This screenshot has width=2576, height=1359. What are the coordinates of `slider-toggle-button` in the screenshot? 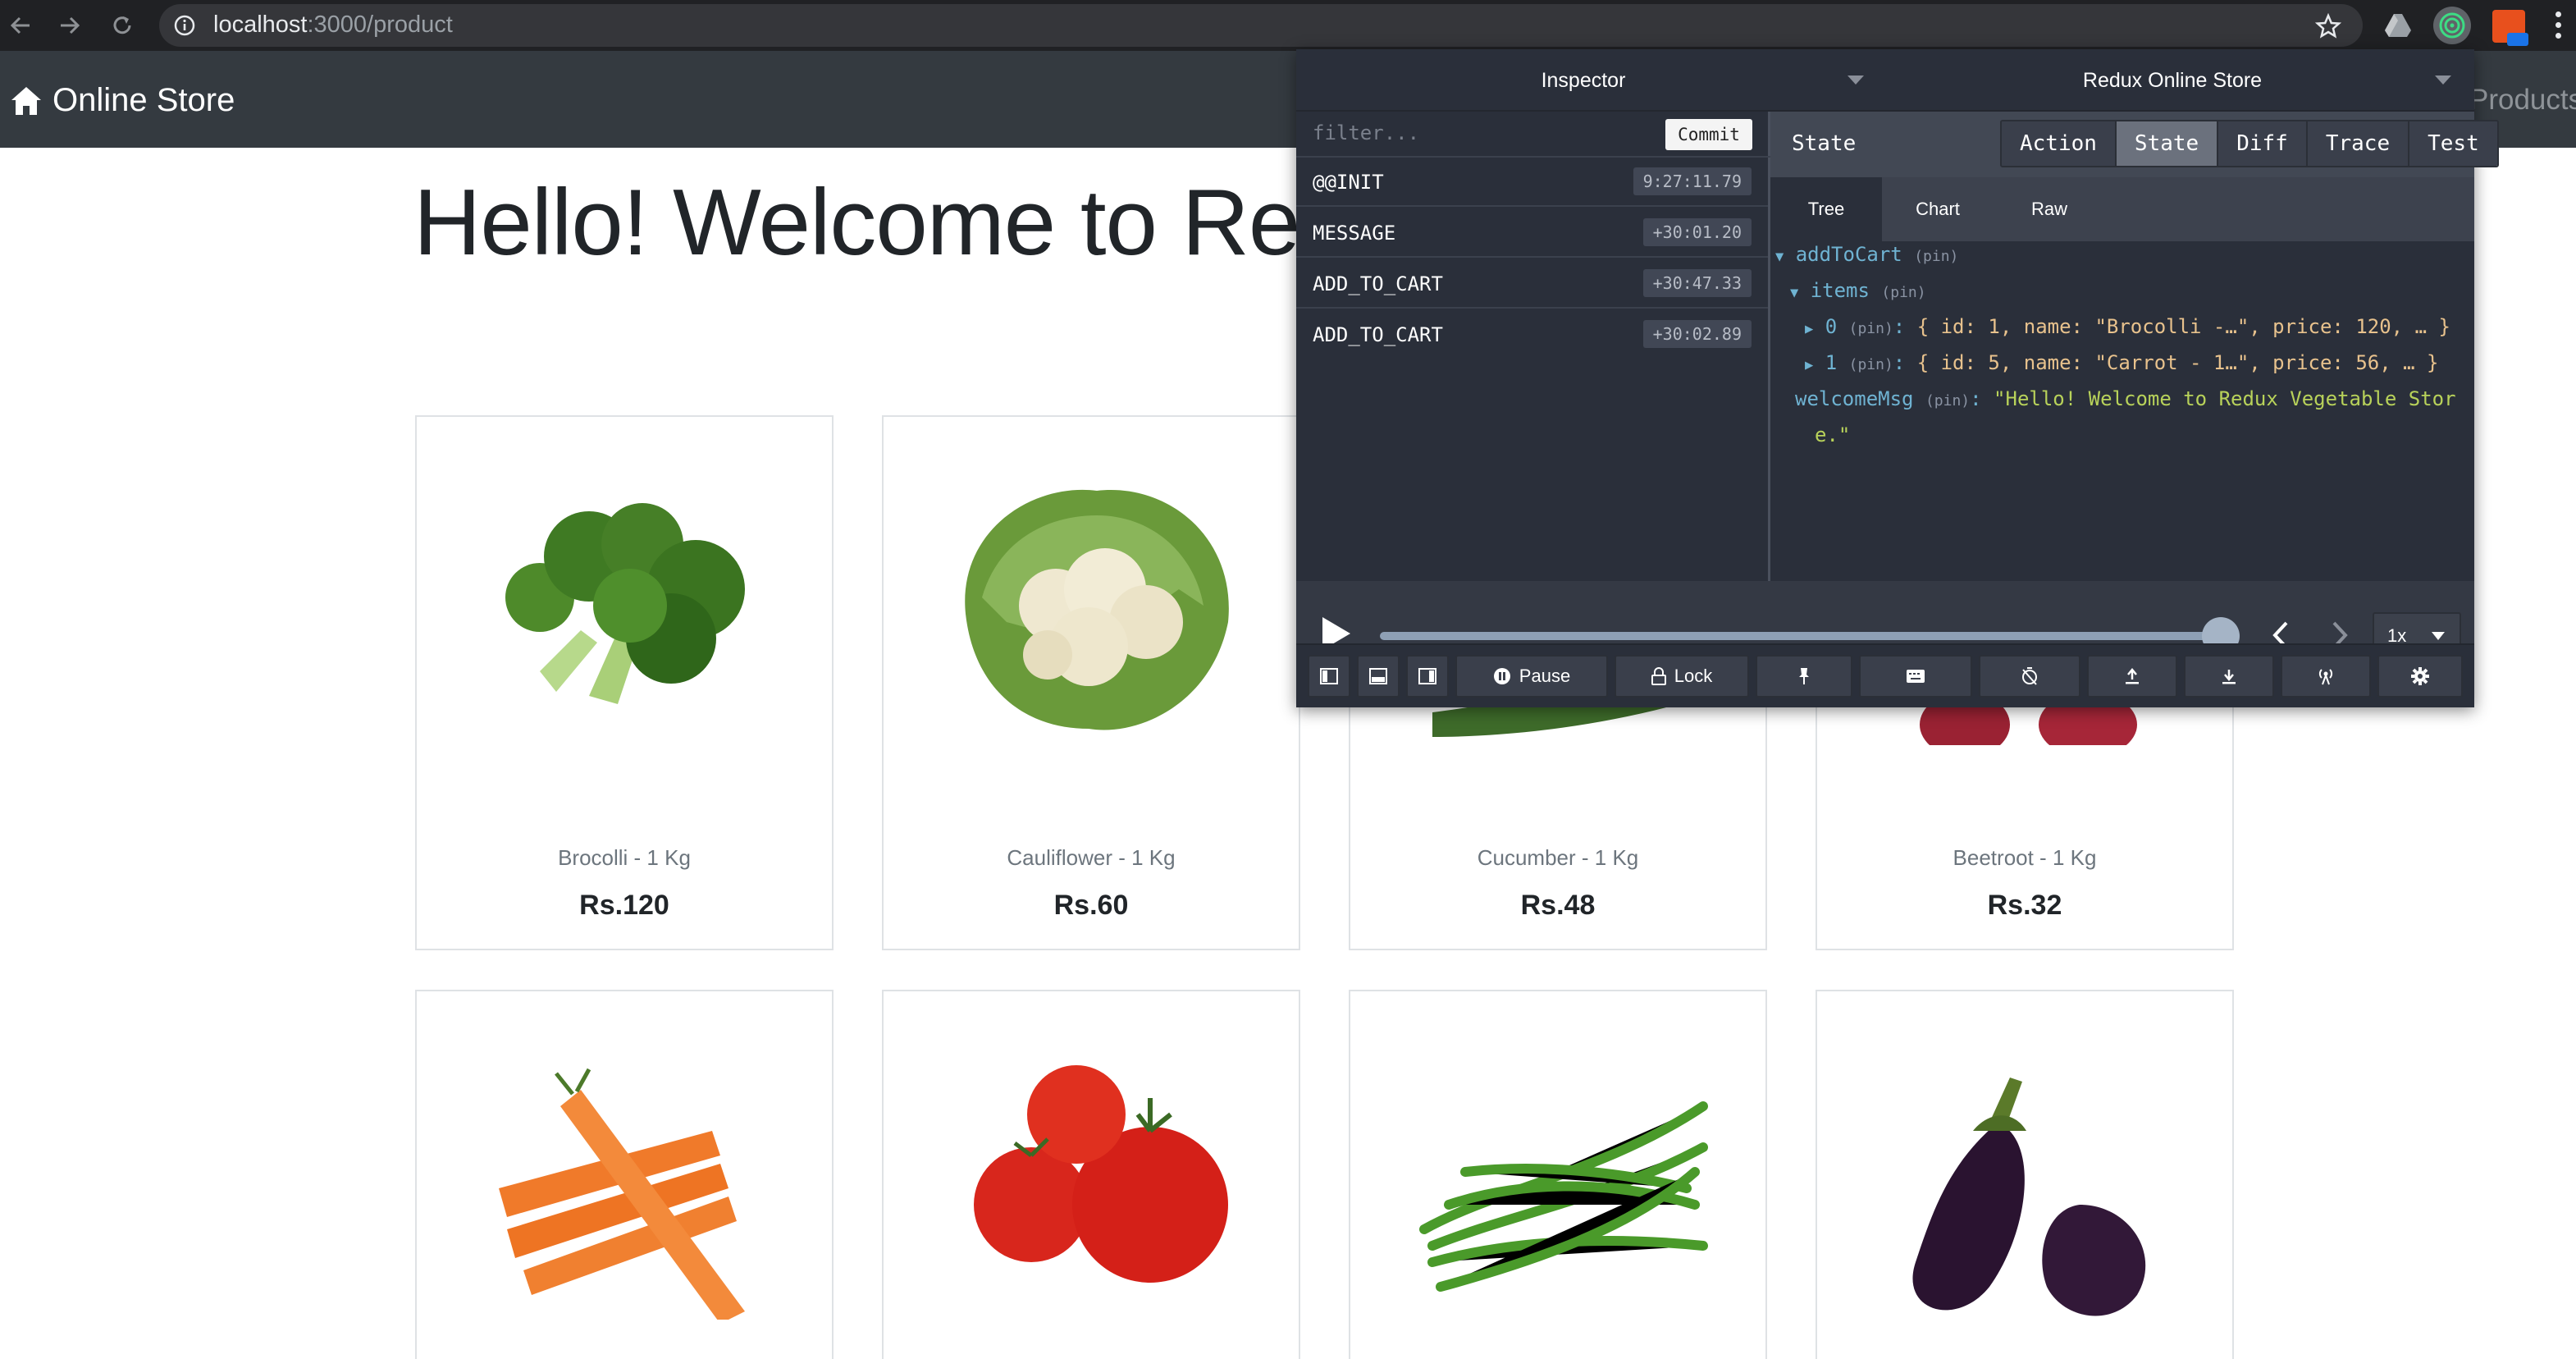 It's located at (2030, 676).